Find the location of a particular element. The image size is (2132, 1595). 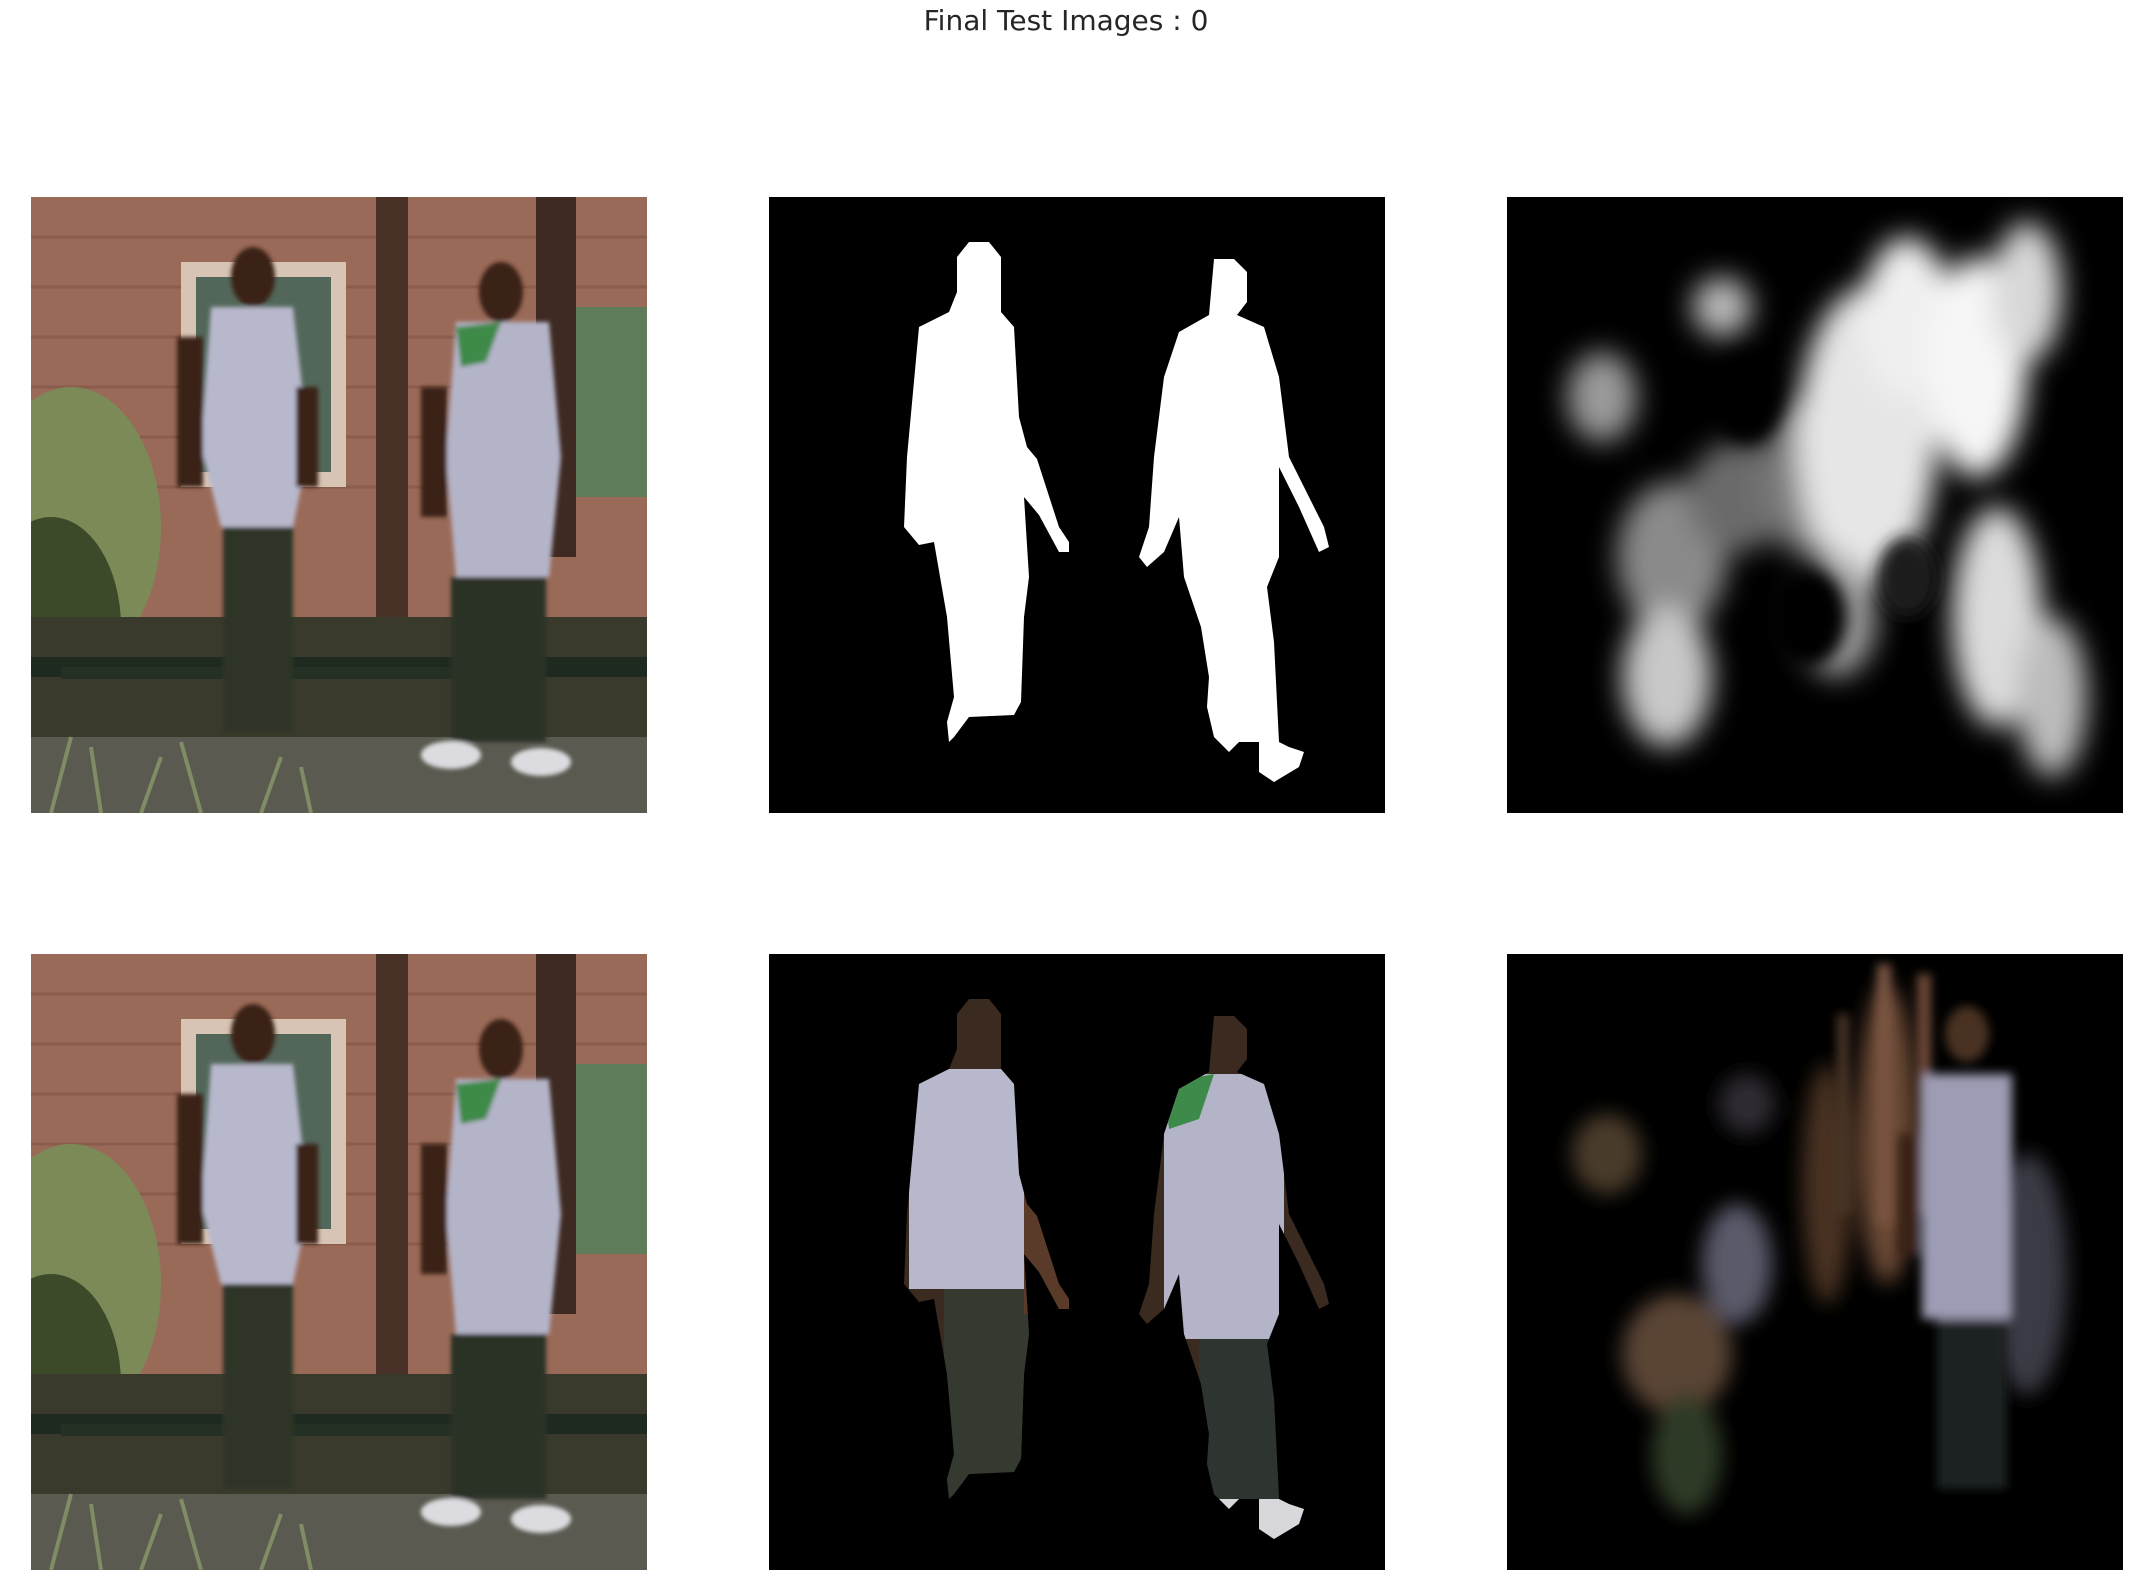

figure-title: Final Test Images : 0 is located at coordinates (1066, 20).